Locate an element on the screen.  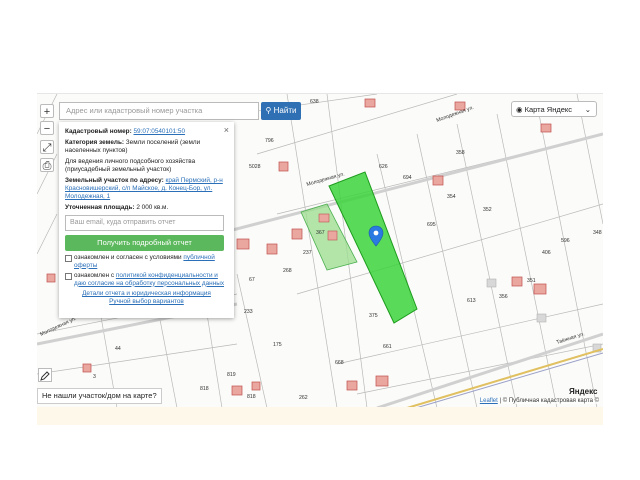
parcel-number: 819 is located at coordinates (231, 375).